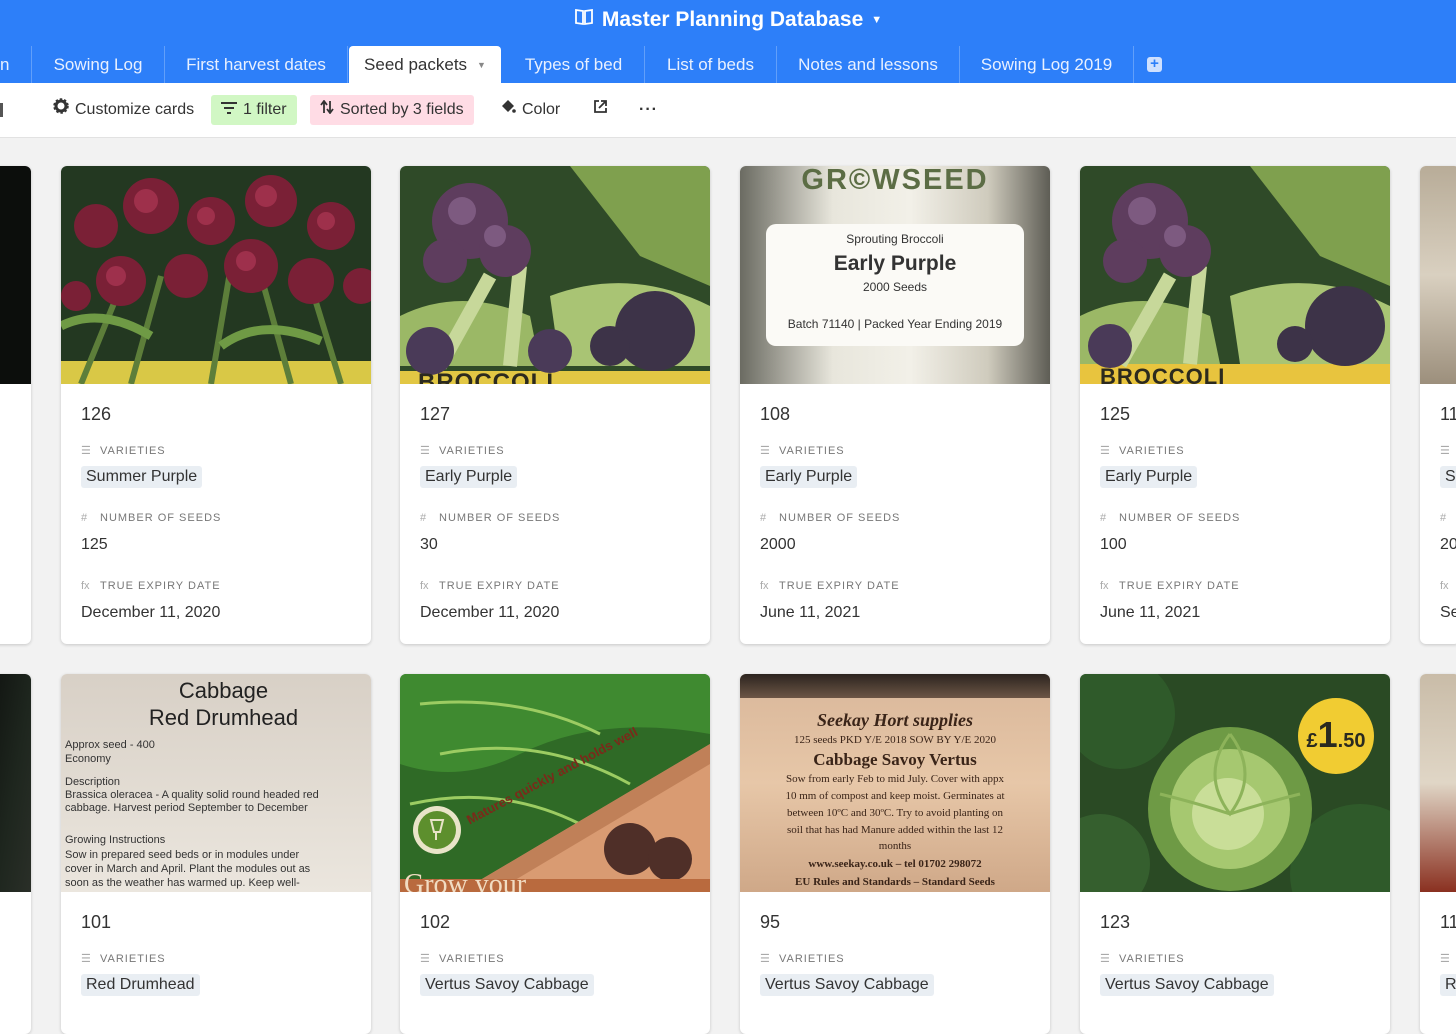 The width and height of the screenshot is (1456, 1034). Describe the element at coordinates (895, 324) in the screenshot. I see `packet-text: Batch 71140 | Packed Year Ending 2019` at that location.